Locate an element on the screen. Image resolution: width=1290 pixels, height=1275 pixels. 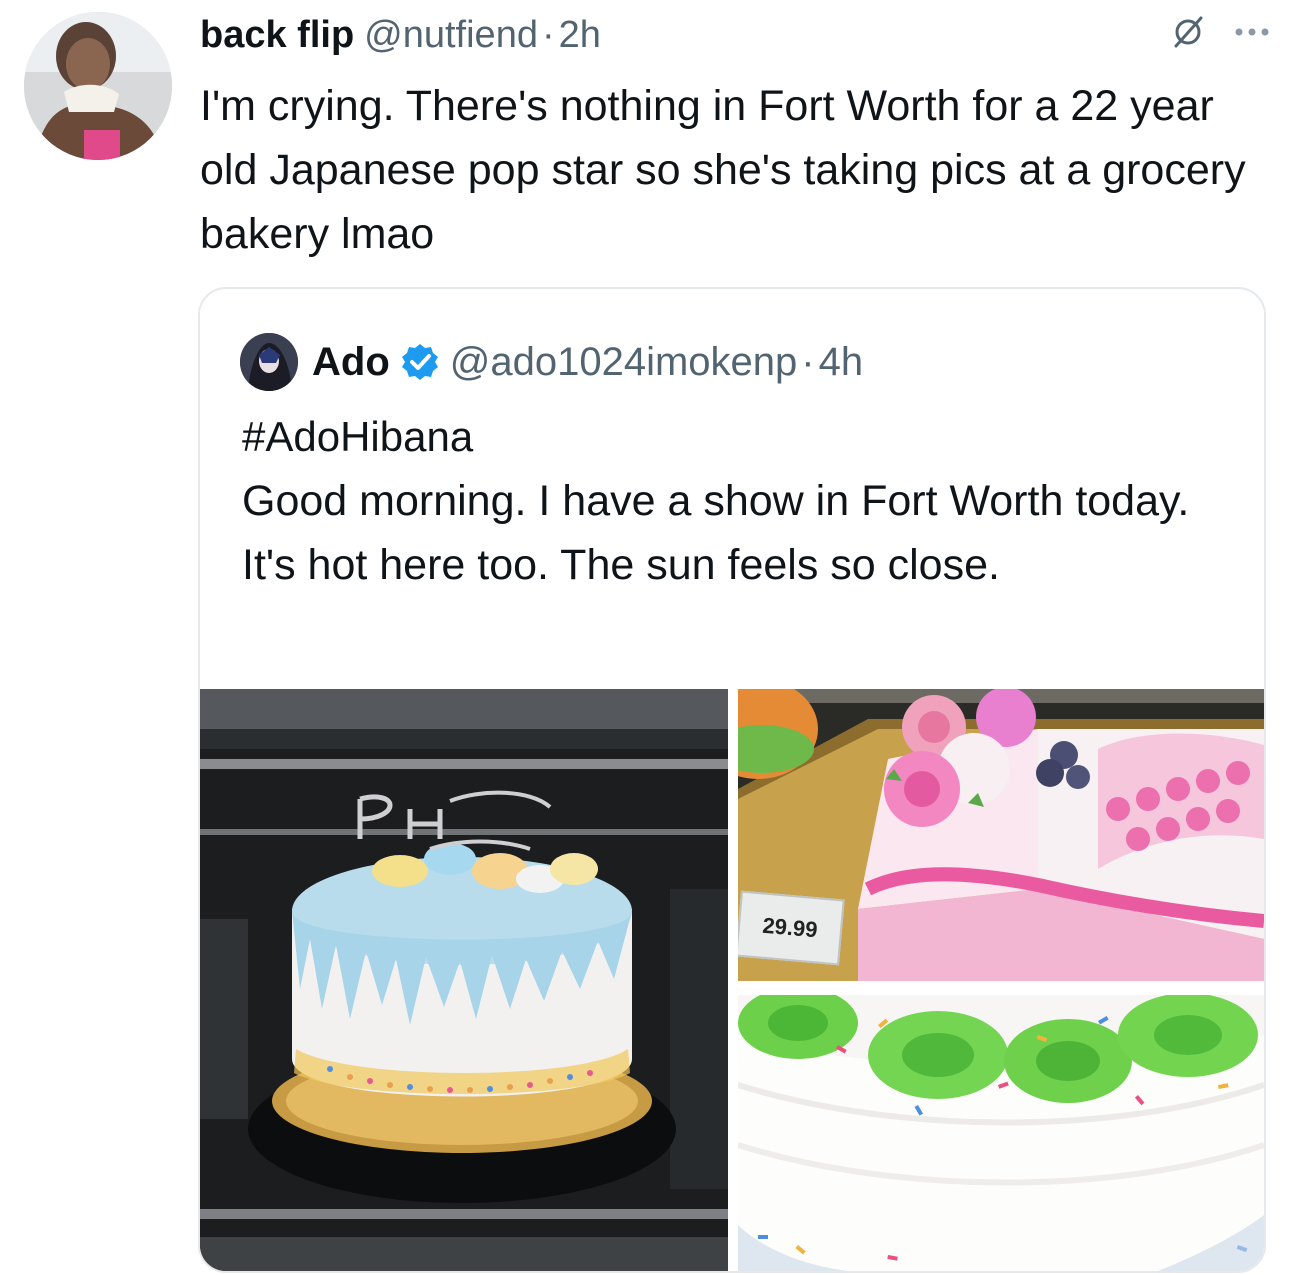
photo-green-frosting-cake is located at coordinates (1001, 1133).